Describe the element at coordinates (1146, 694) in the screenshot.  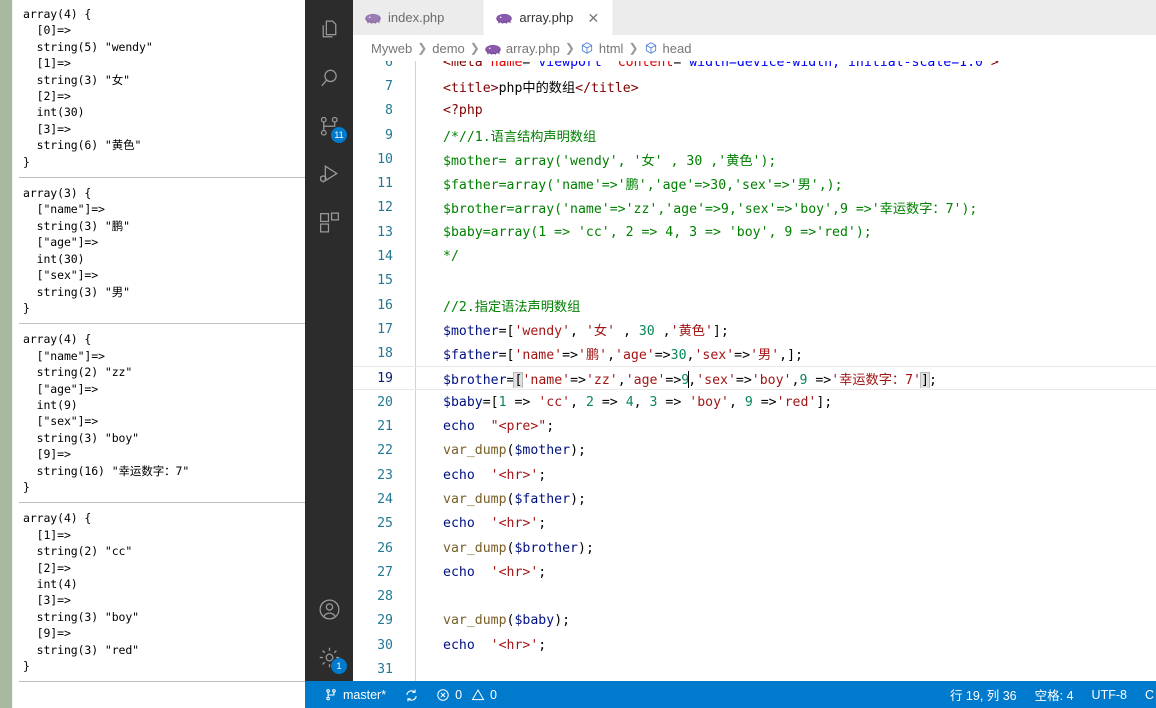
I see `status-eol: C` at that location.